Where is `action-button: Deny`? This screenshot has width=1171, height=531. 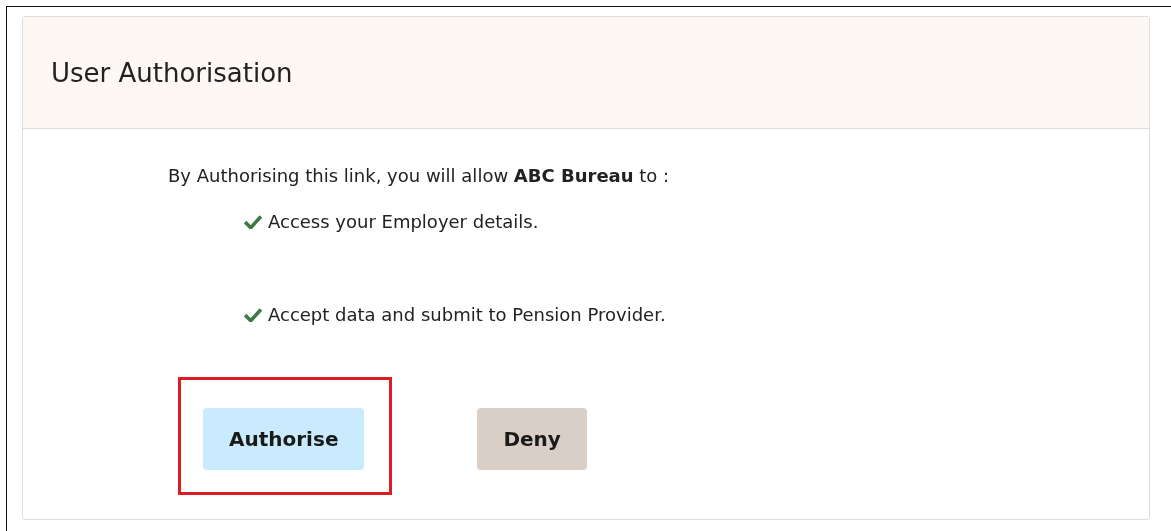 action-button: Deny is located at coordinates (532, 439).